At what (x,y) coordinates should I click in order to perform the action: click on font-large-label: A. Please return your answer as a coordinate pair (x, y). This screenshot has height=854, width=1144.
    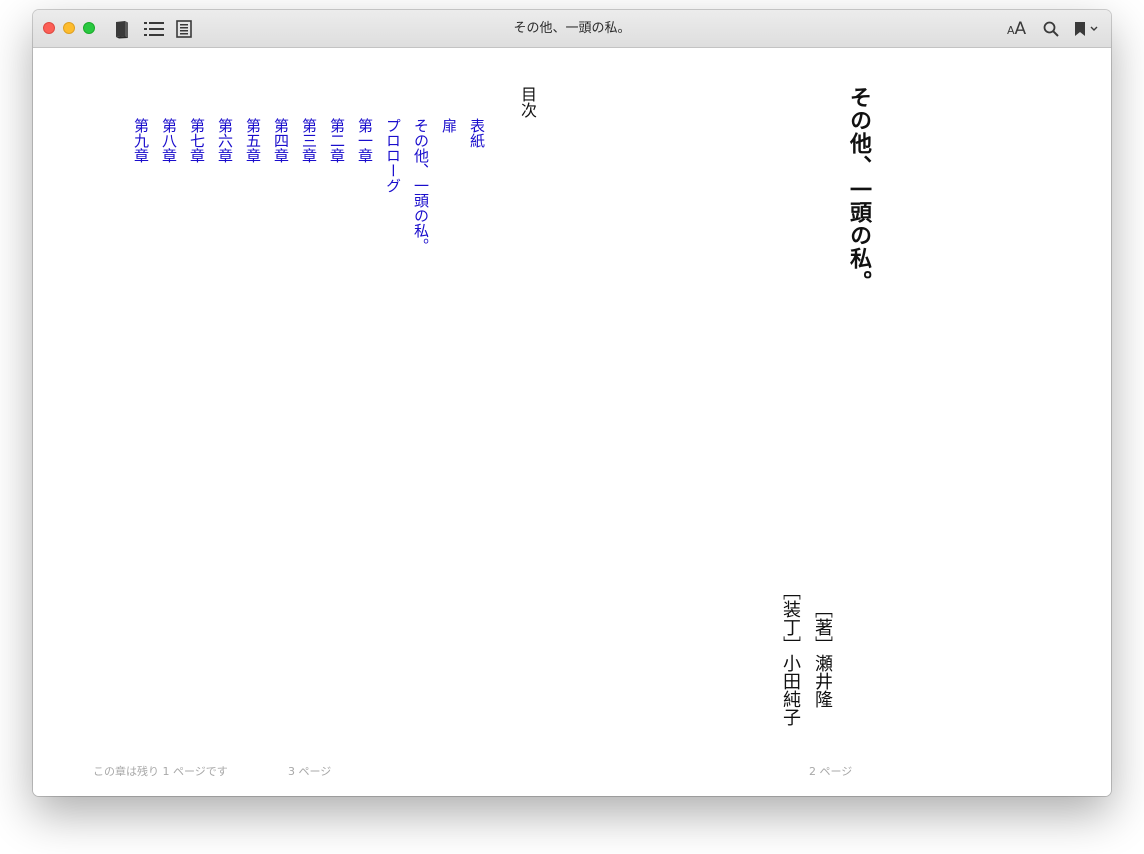
    Looking at the image, I should click on (1020, 29).